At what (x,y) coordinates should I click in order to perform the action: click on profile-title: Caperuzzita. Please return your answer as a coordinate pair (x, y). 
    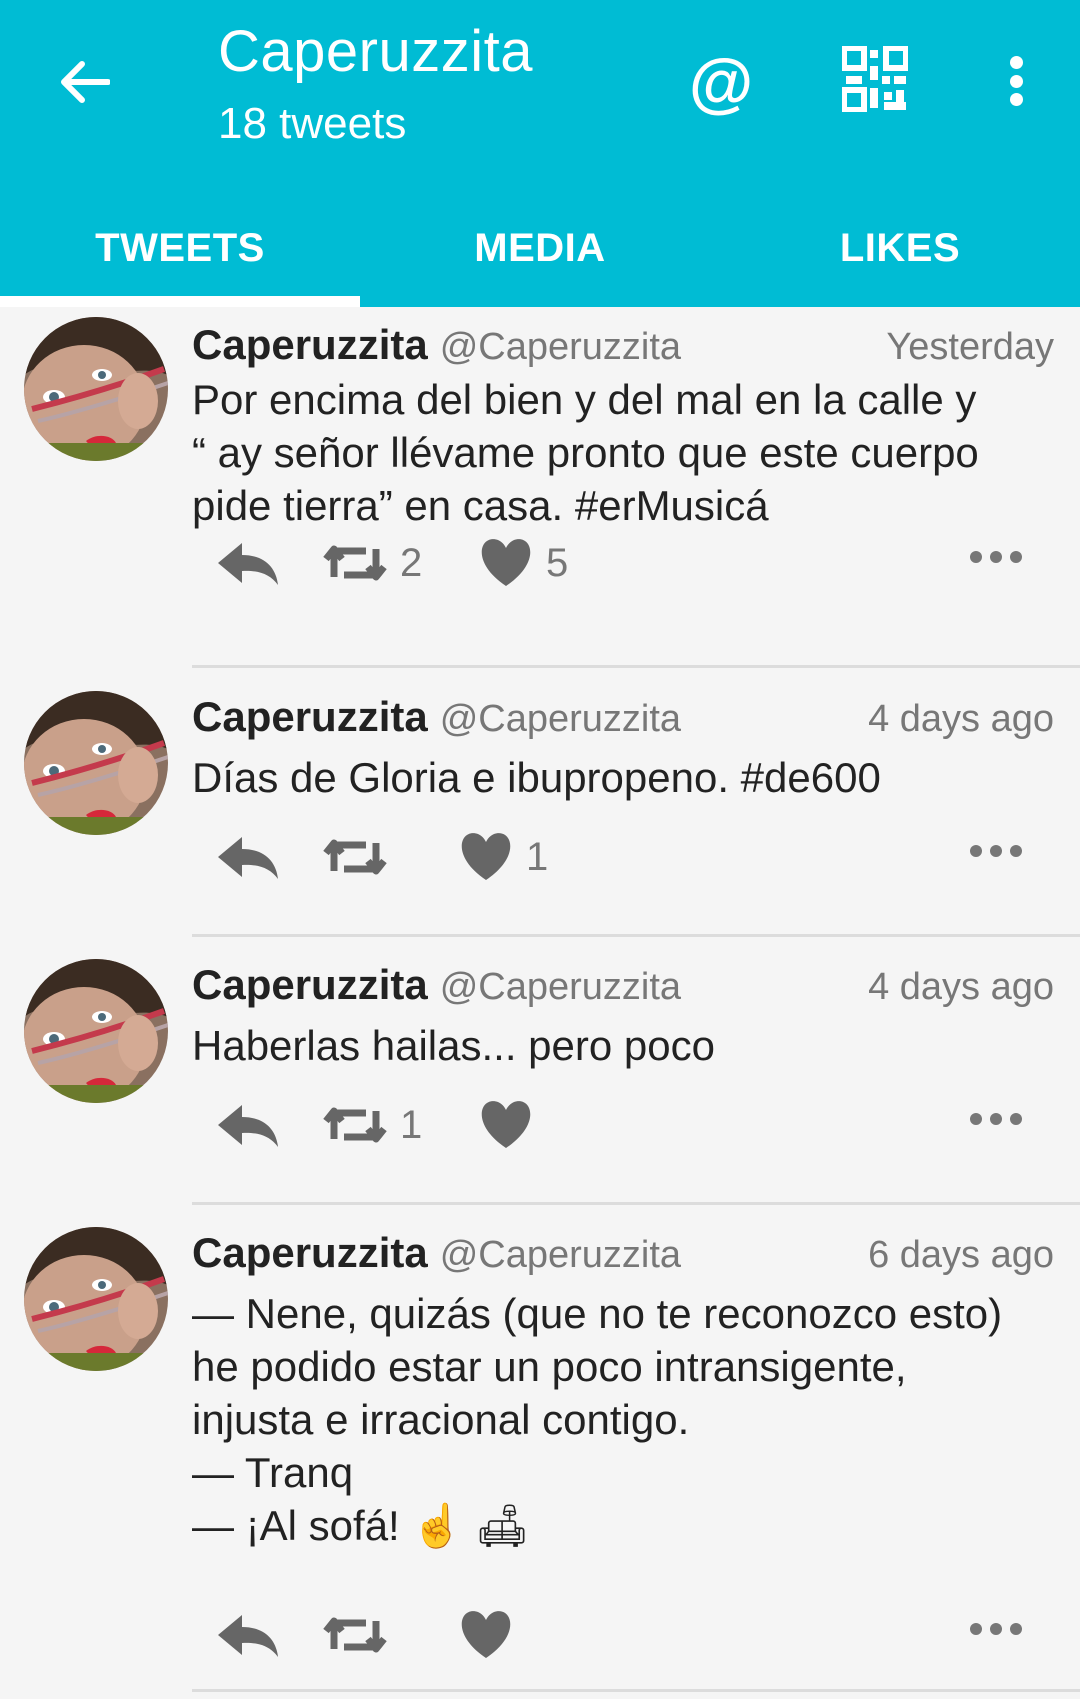
    Looking at the image, I should click on (375, 51).